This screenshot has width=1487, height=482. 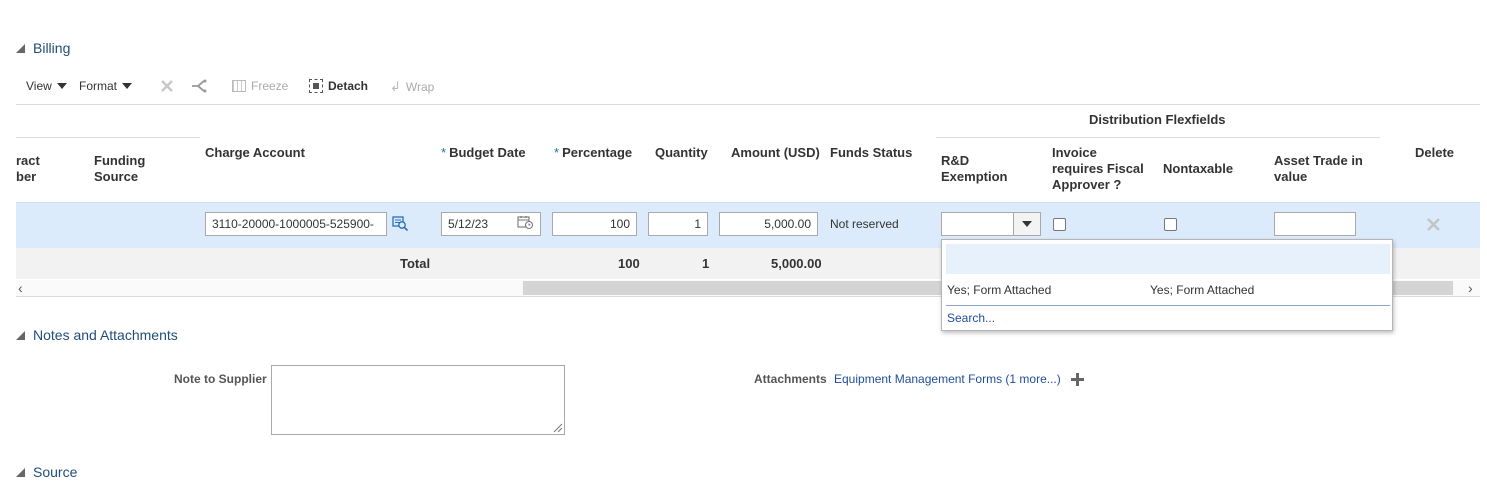 What do you see at coordinates (400, 224) in the screenshot?
I see `search-icon` at bounding box center [400, 224].